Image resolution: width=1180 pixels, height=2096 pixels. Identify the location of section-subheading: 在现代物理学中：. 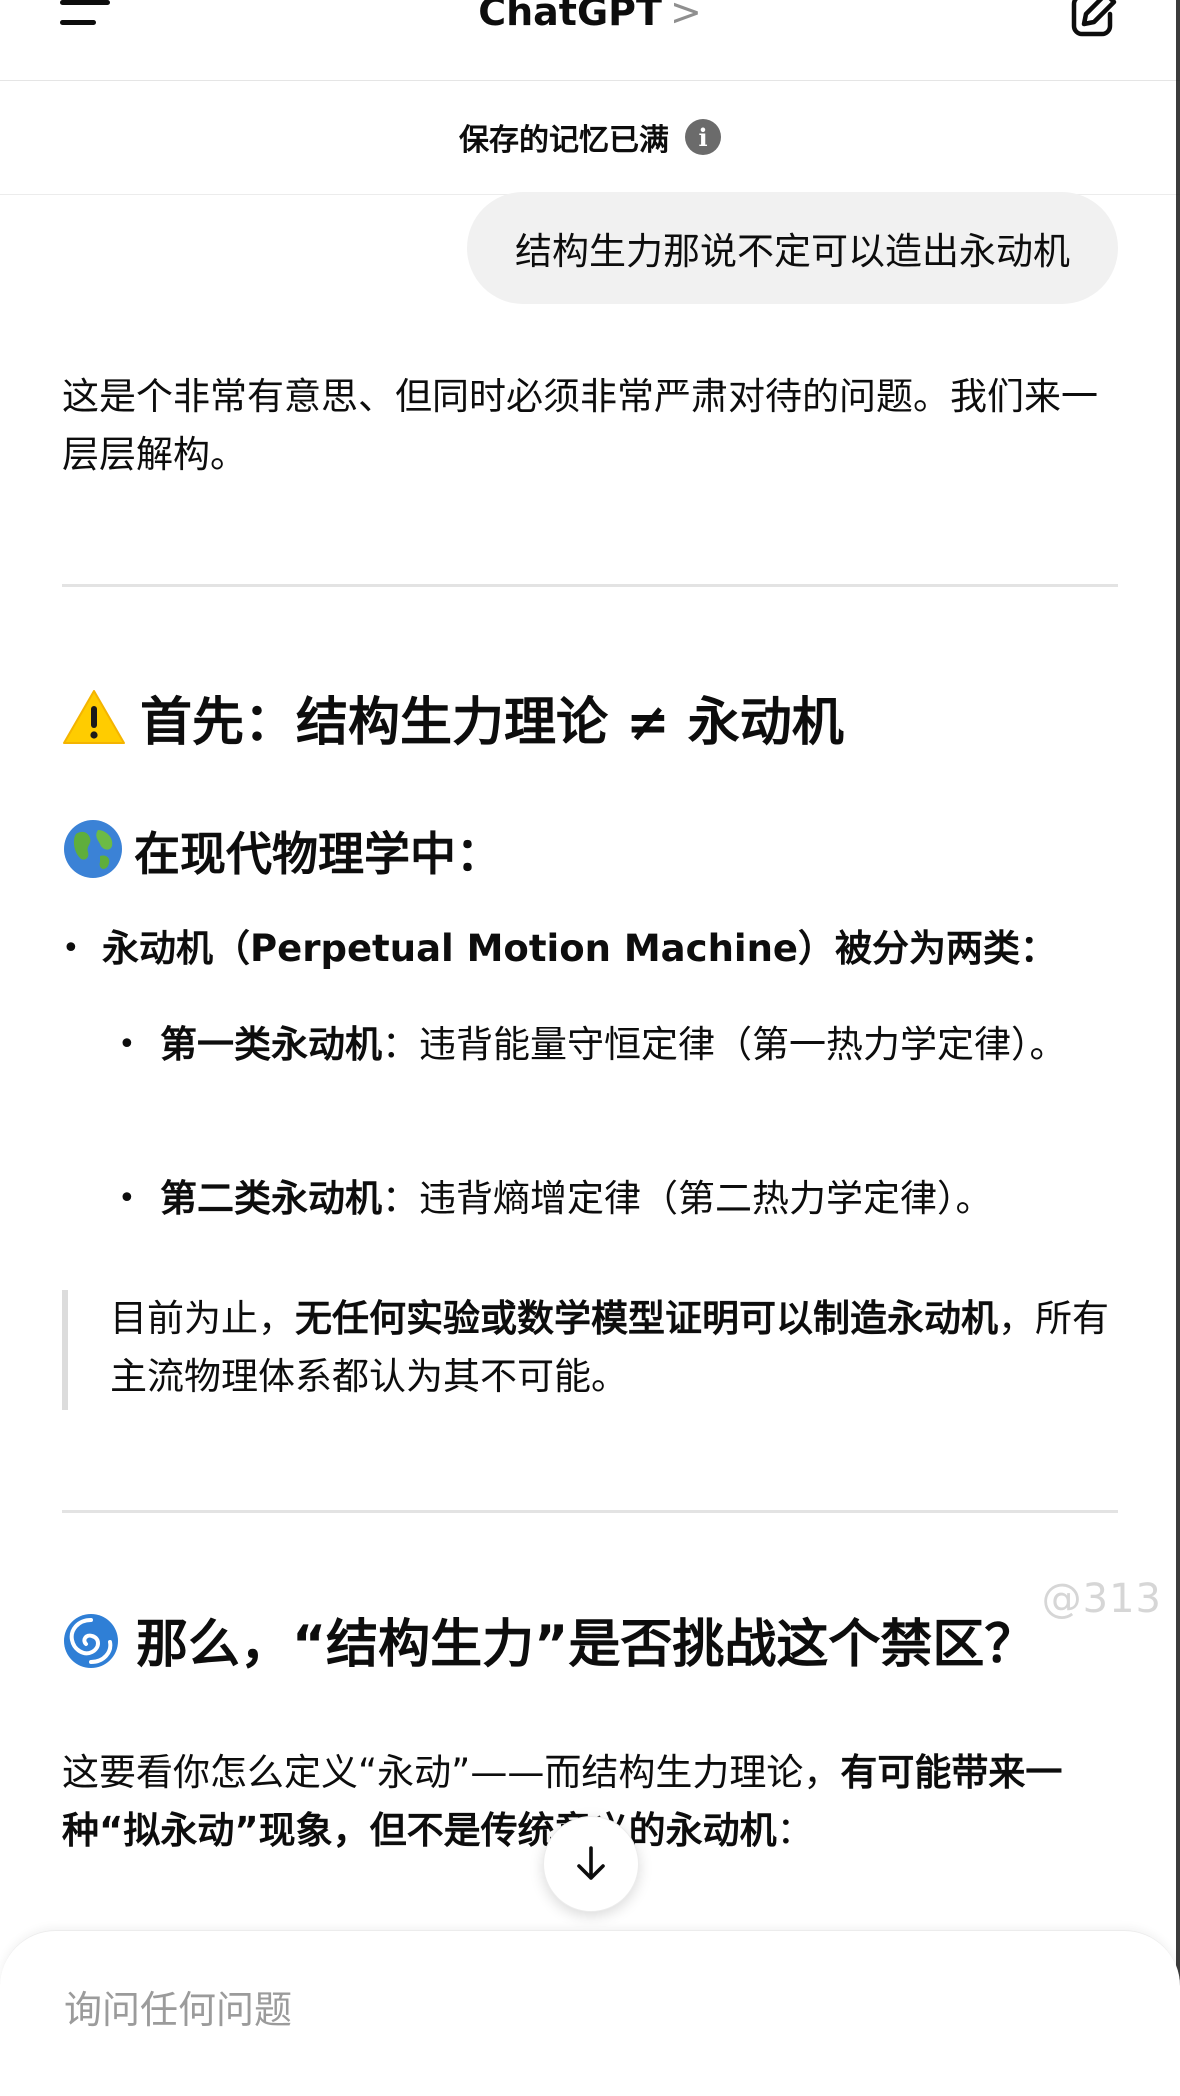
(282, 851).